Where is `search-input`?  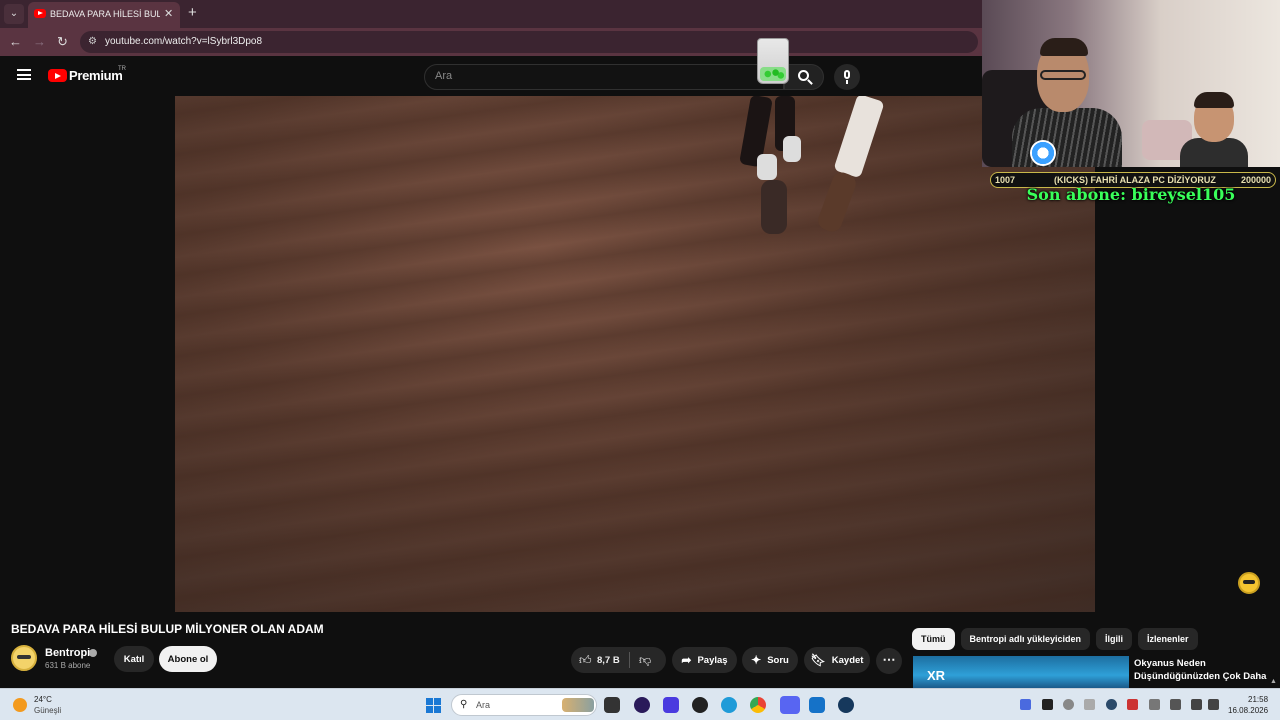 search-input is located at coordinates (585, 76).